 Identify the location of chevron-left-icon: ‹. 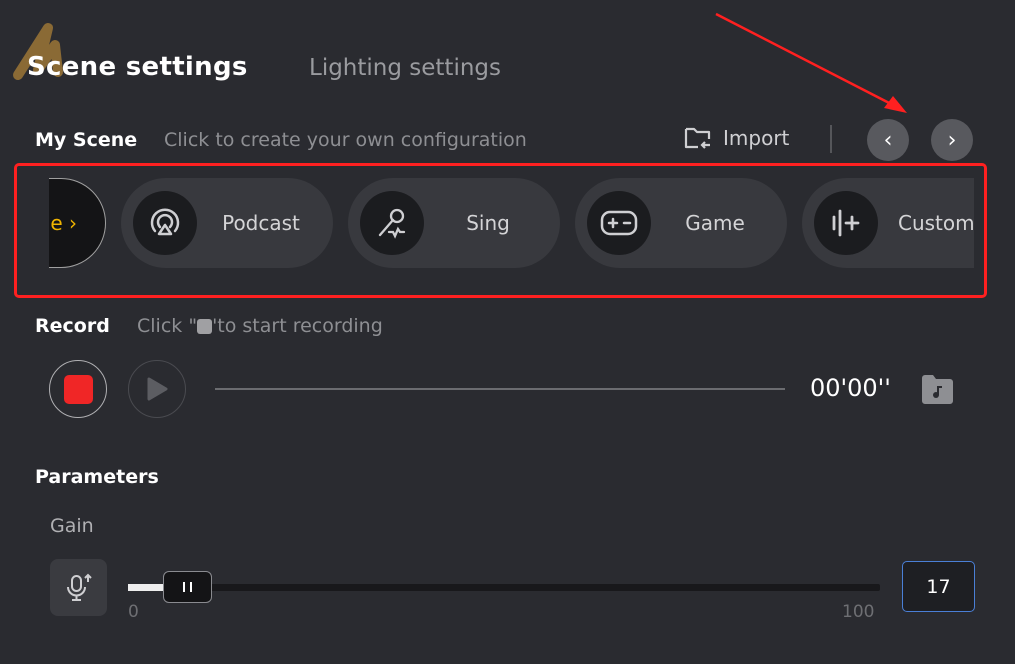
(888, 140).